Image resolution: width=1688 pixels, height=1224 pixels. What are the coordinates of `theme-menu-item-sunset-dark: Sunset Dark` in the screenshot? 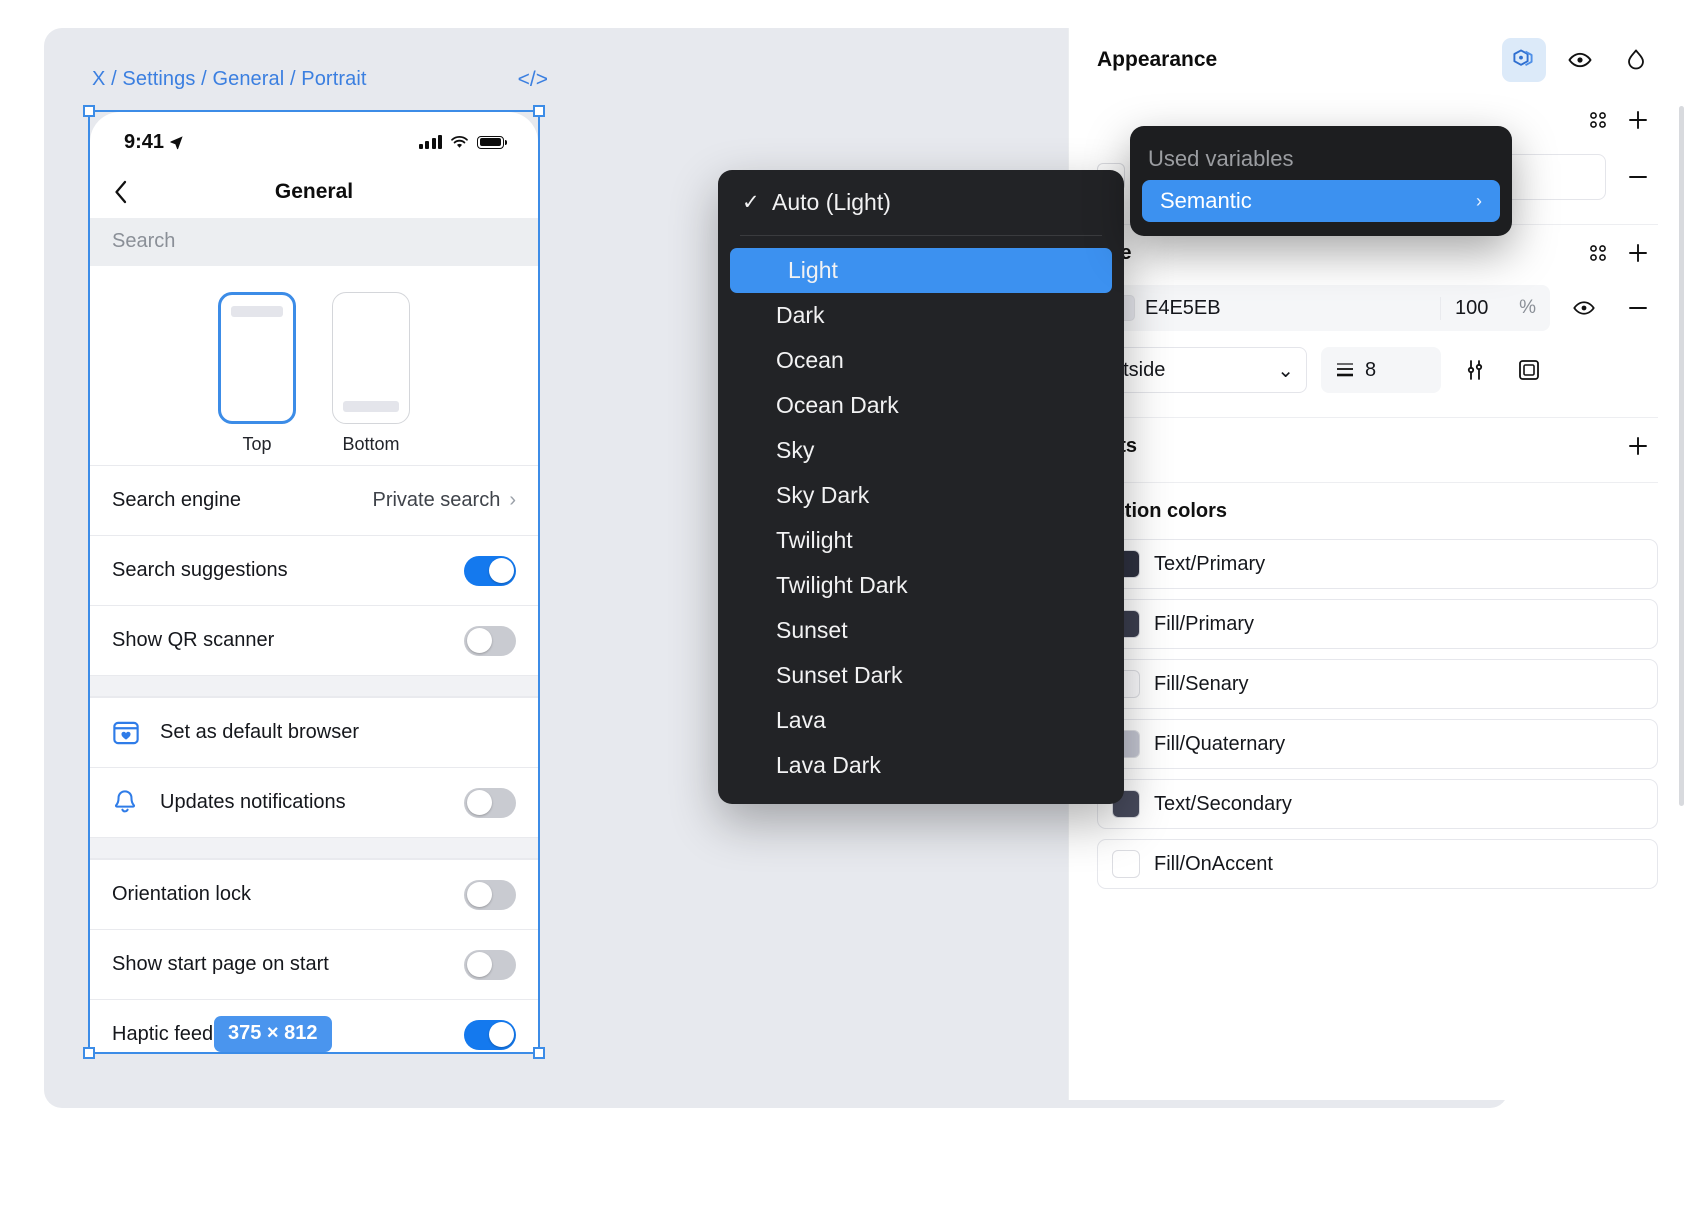 It's located at (921, 675).